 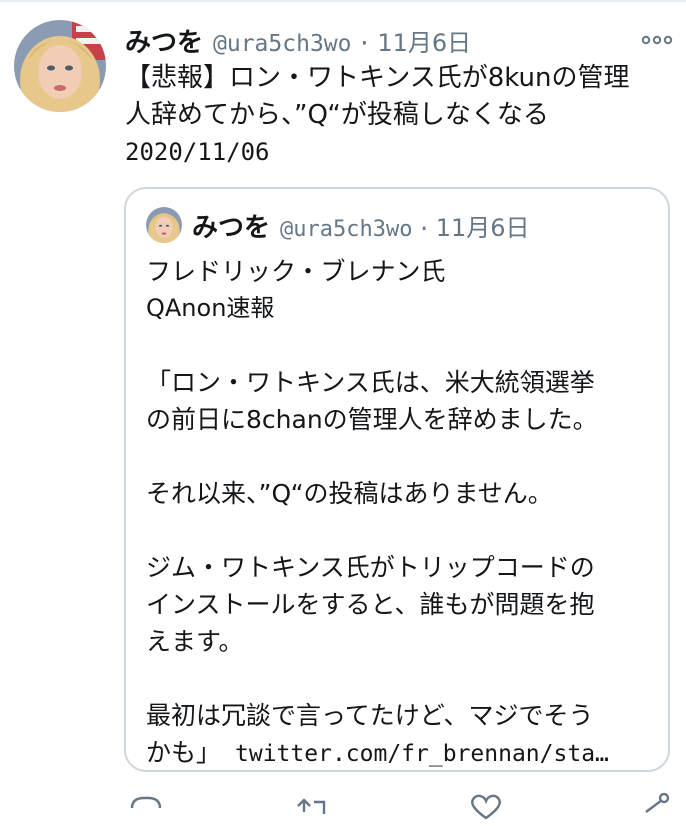 I want to click on action-bar, so click(x=343, y=806).